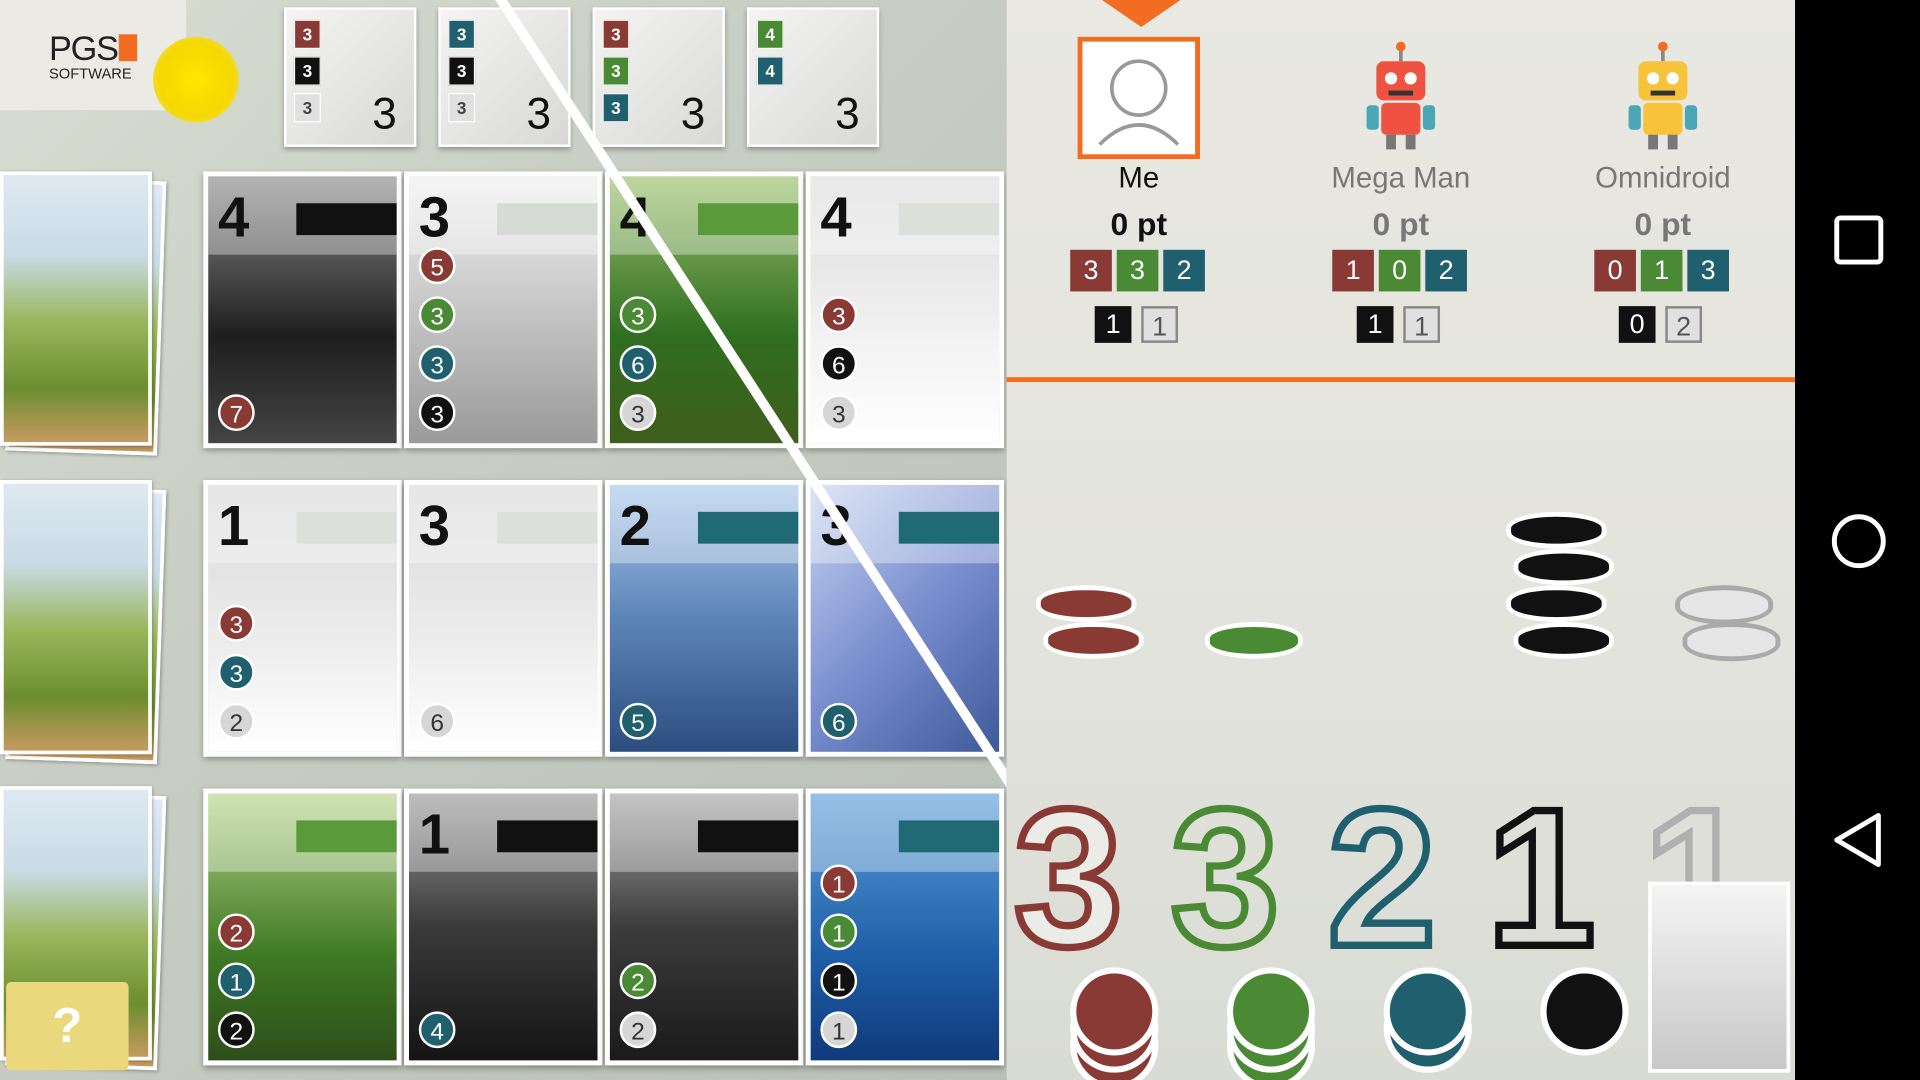  I want to click on android-navbar, so click(1857, 540).